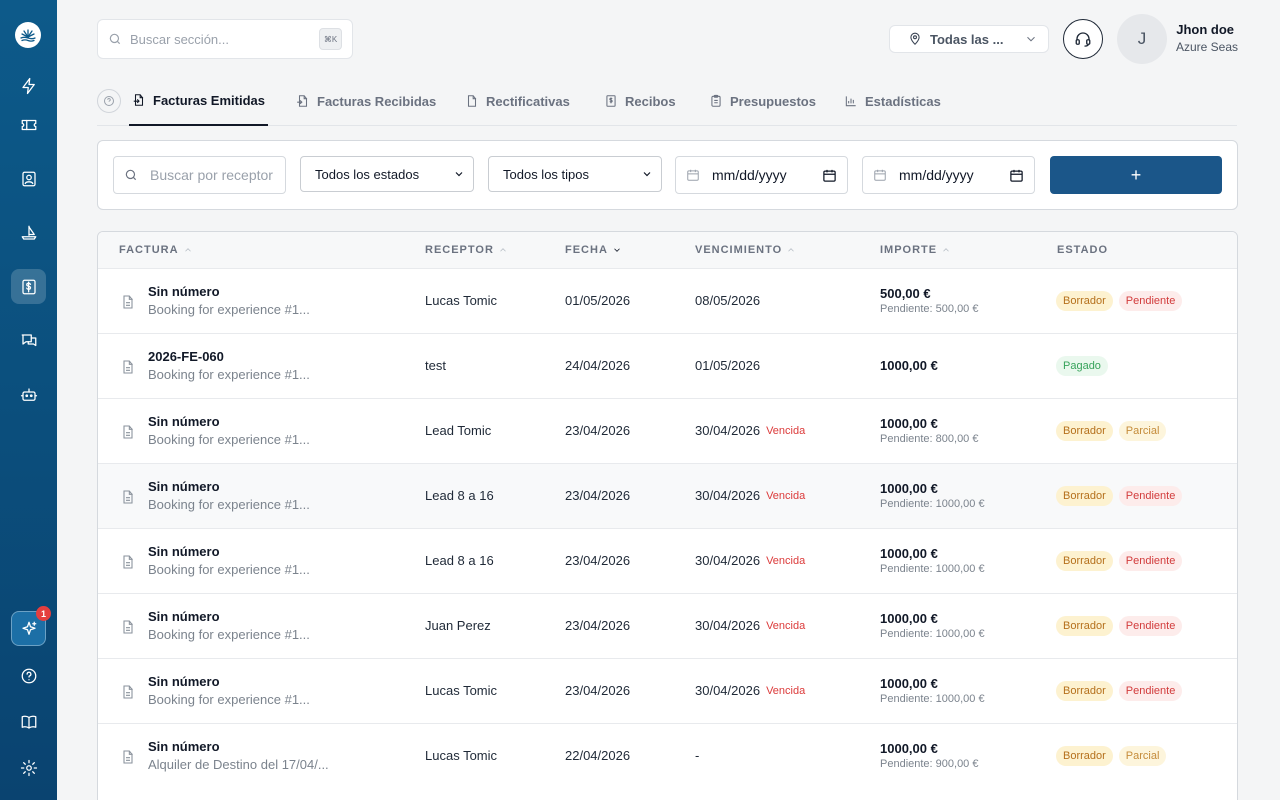 Image resolution: width=1280 pixels, height=800 pixels. Describe the element at coordinates (186, 356) in the screenshot. I see `invoice-number: 2026-FE-060` at that location.